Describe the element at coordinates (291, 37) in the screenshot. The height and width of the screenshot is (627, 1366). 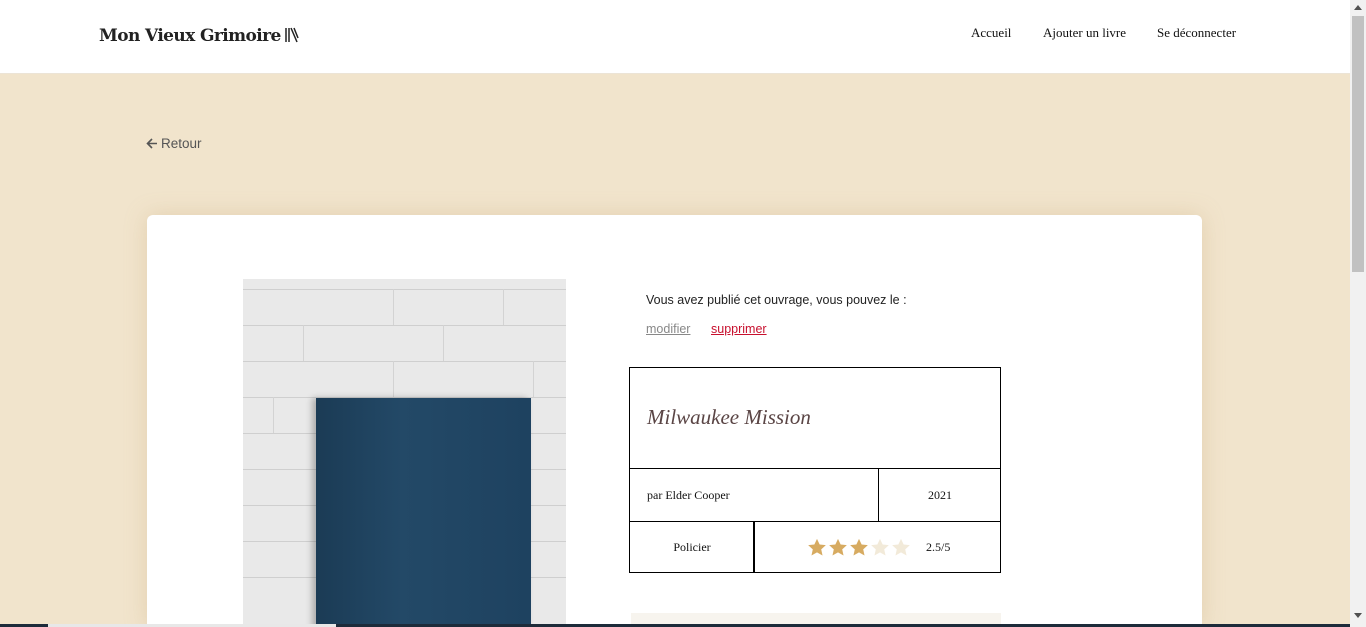
I see `book-logo-icon` at that location.